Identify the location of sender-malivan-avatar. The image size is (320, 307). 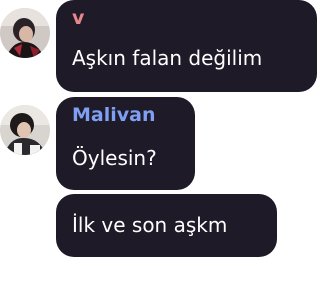
(25, 130).